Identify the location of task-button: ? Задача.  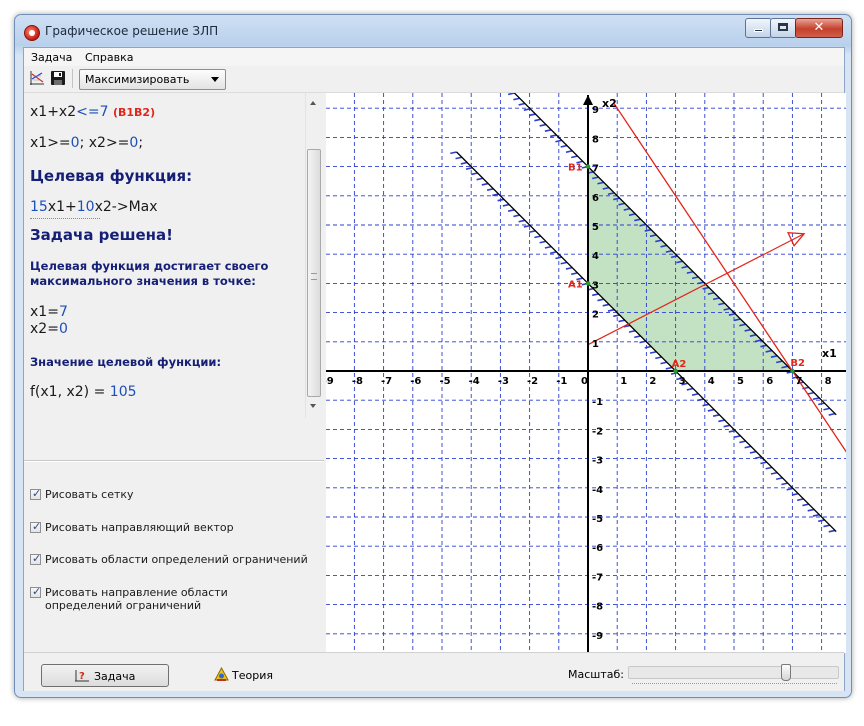
(105, 675).